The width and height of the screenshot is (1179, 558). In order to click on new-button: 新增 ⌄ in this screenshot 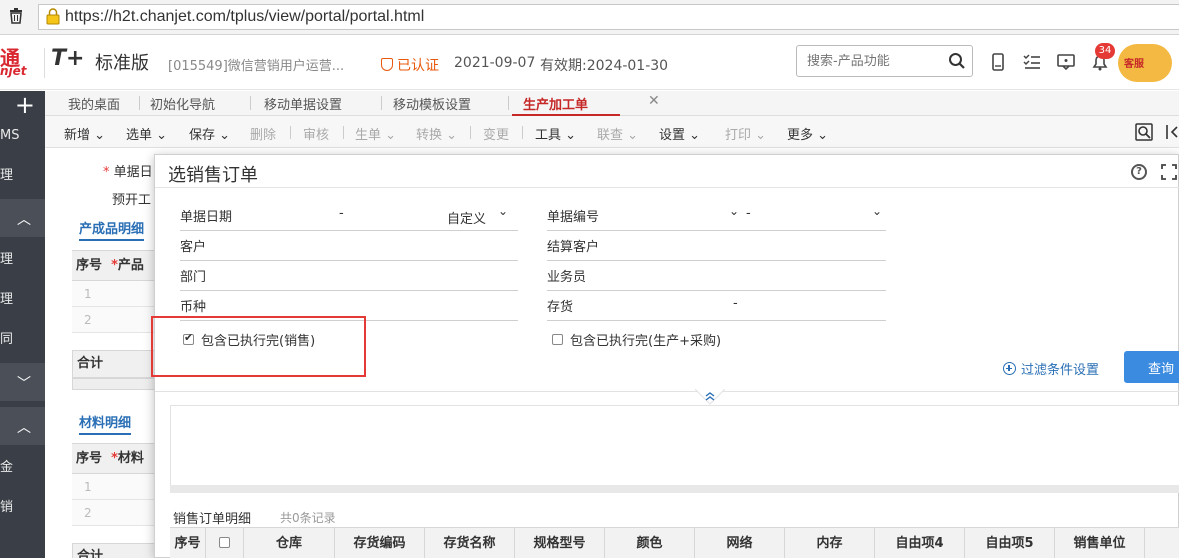, I will do `click(84, 133)`.